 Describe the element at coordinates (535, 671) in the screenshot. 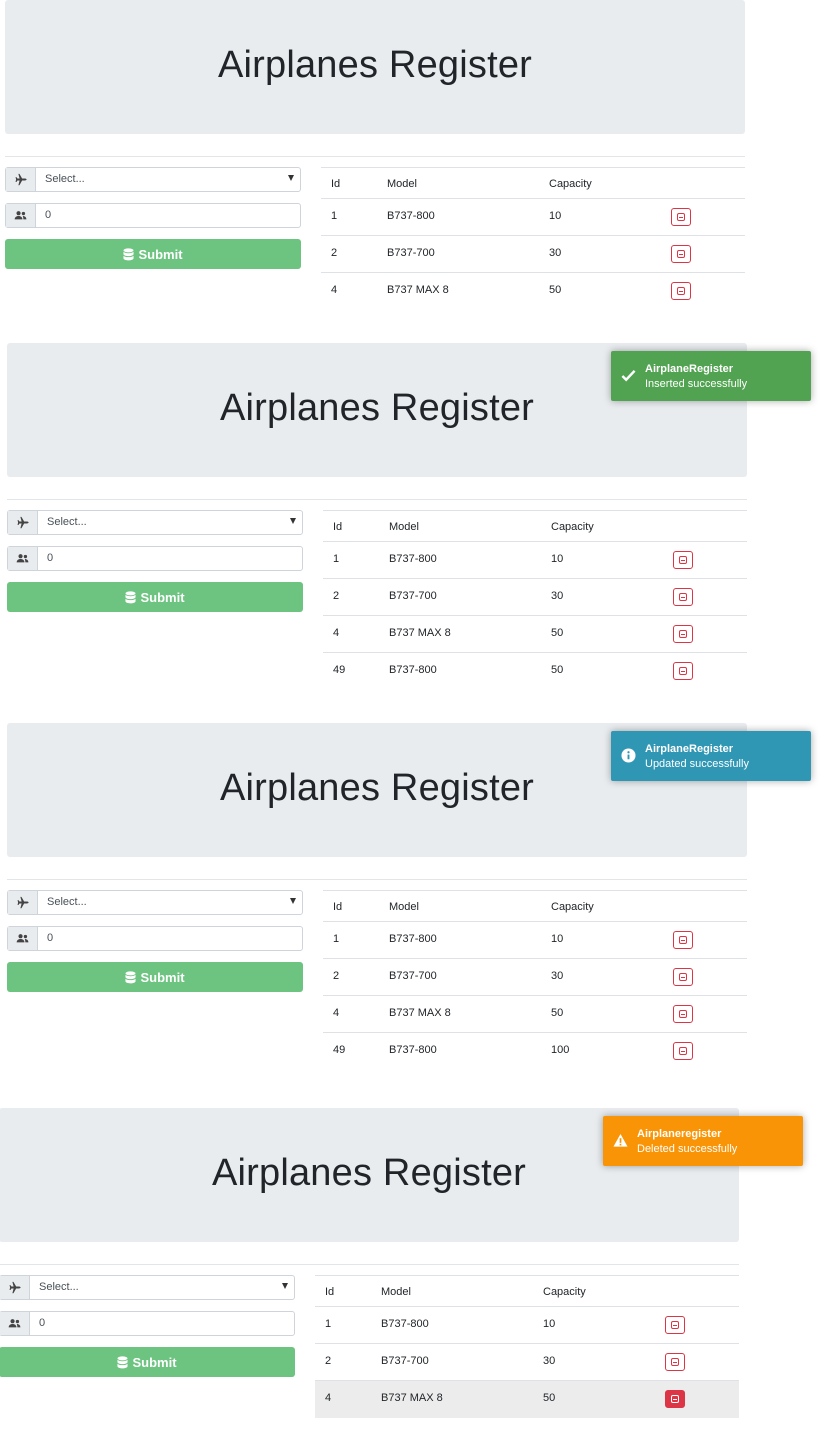

I see `table-row: 49 B737-800 50` at that location.